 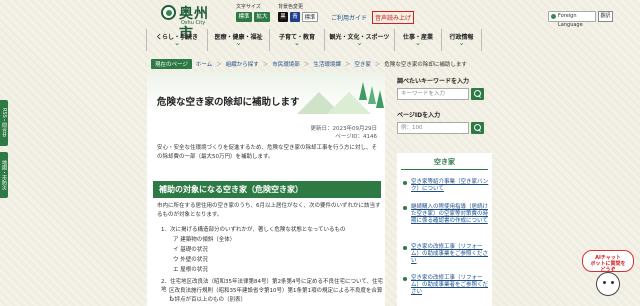 I want to click on breadcrumb-current: 危険な空き家の除却に補助します, so click(x=425, y=65).